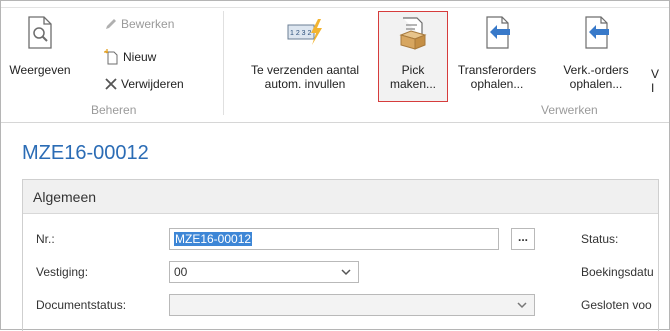 The width and height of the screenshot is (670, 331). What do you see at coordinates (81, 305) in the screenshot?
I see `document-status-label: Documentstatus:` at bounding box center [81, 305].